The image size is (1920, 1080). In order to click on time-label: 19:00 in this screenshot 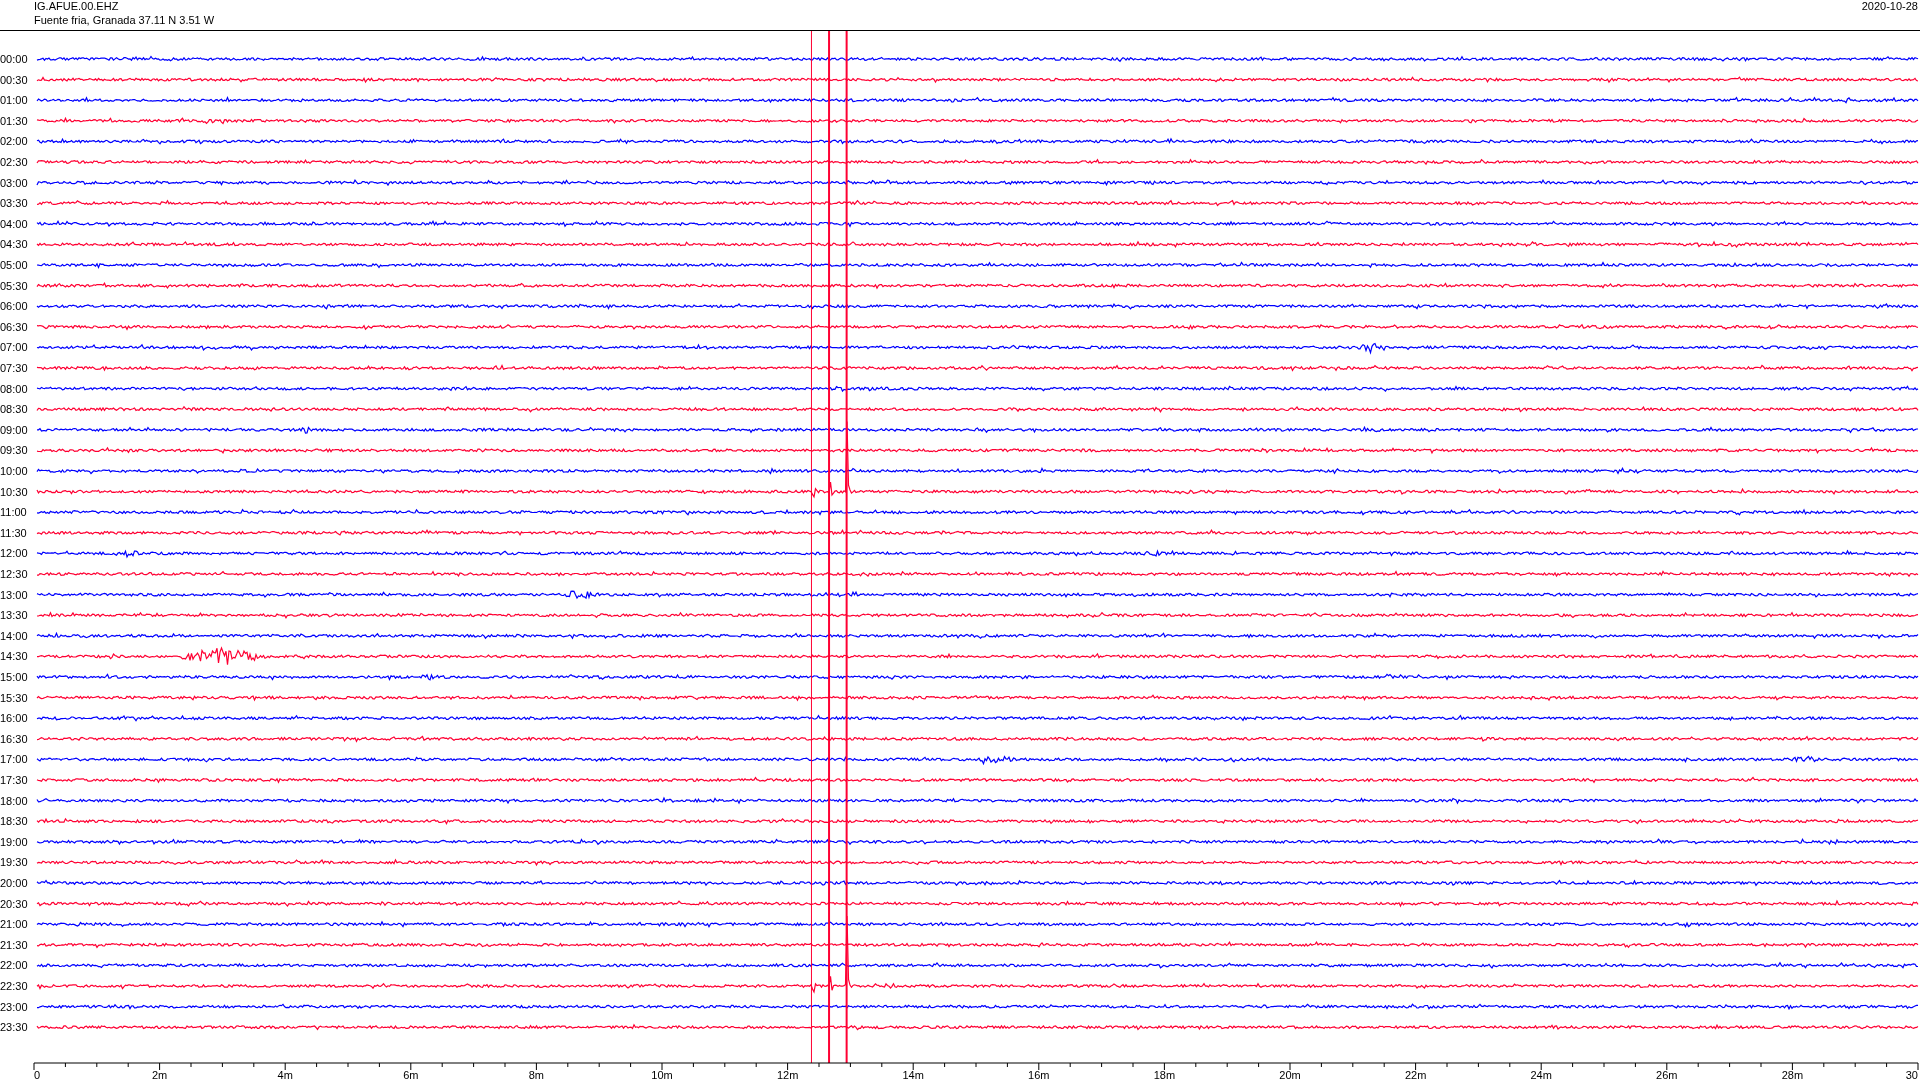, I will do `click(14, 841)`.